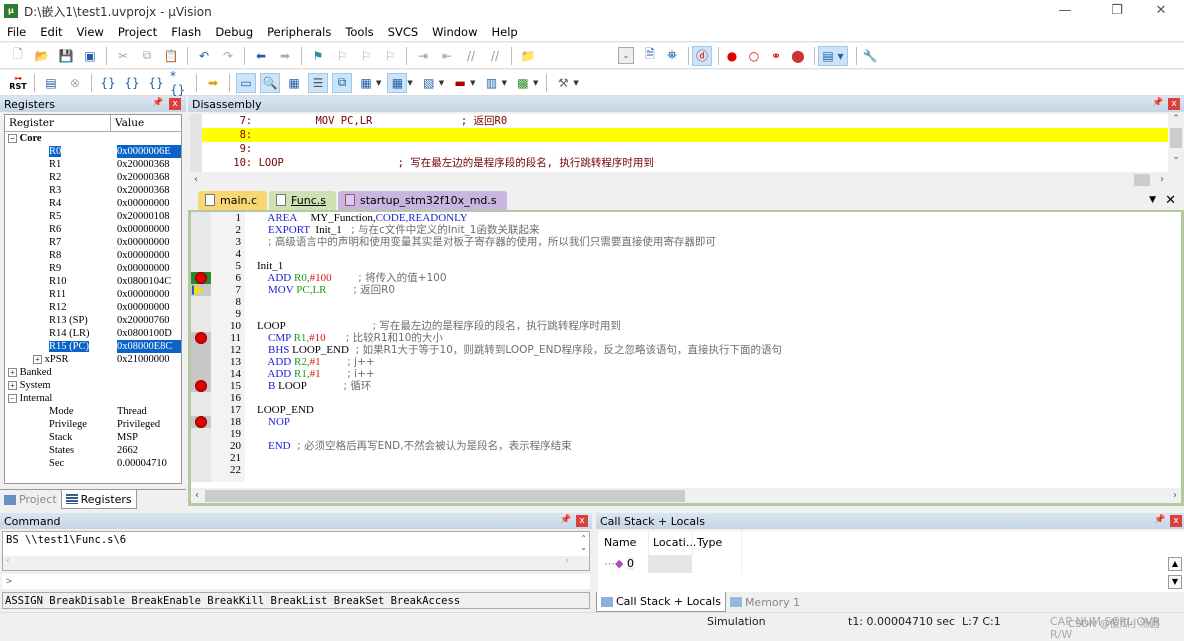 This screenshot has height=641, width=1184. What do you see at coordinates (51, 83) in the screenshot?
I see `run-icon: ▤` at bounding box center [51, 83].